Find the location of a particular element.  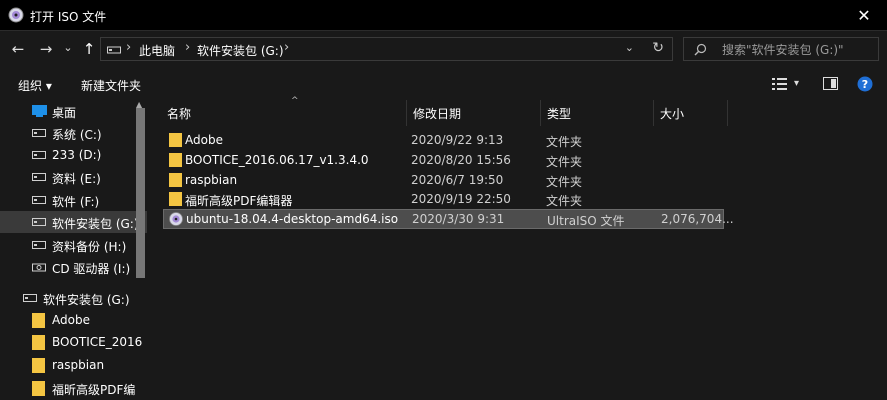

column-header-size: 大小 is located at coordinates (690, 113).